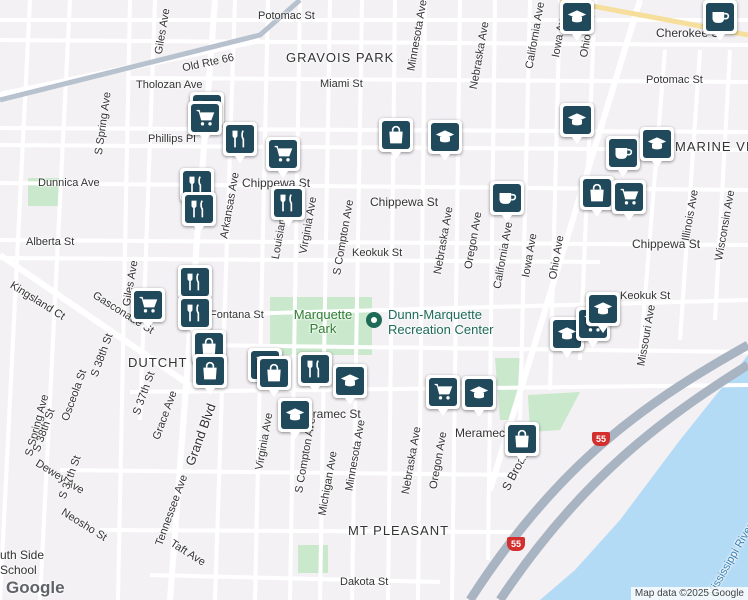 The height and width of the screenshot is (600, 748). I want to click on street-label-keokuk: Keokuk St, so click(377, 253).